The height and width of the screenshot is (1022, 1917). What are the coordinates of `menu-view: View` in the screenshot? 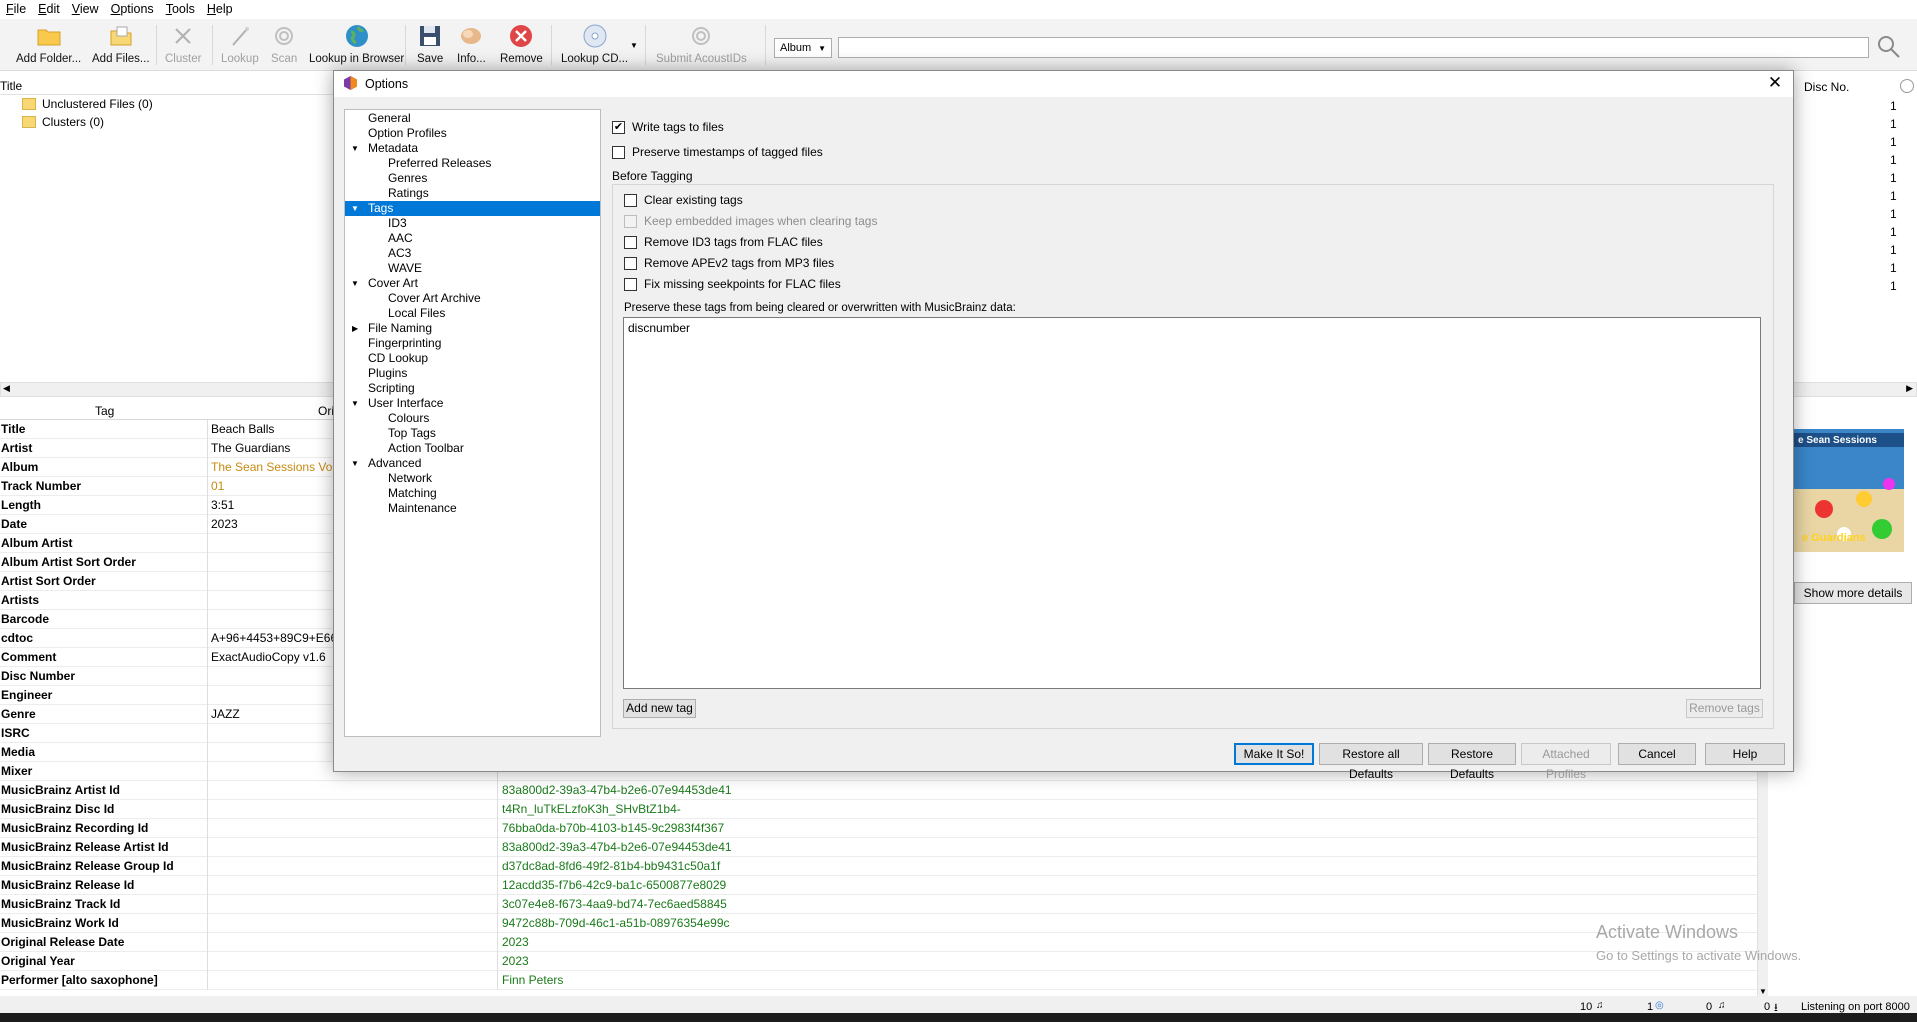 It's located at (85, 9).